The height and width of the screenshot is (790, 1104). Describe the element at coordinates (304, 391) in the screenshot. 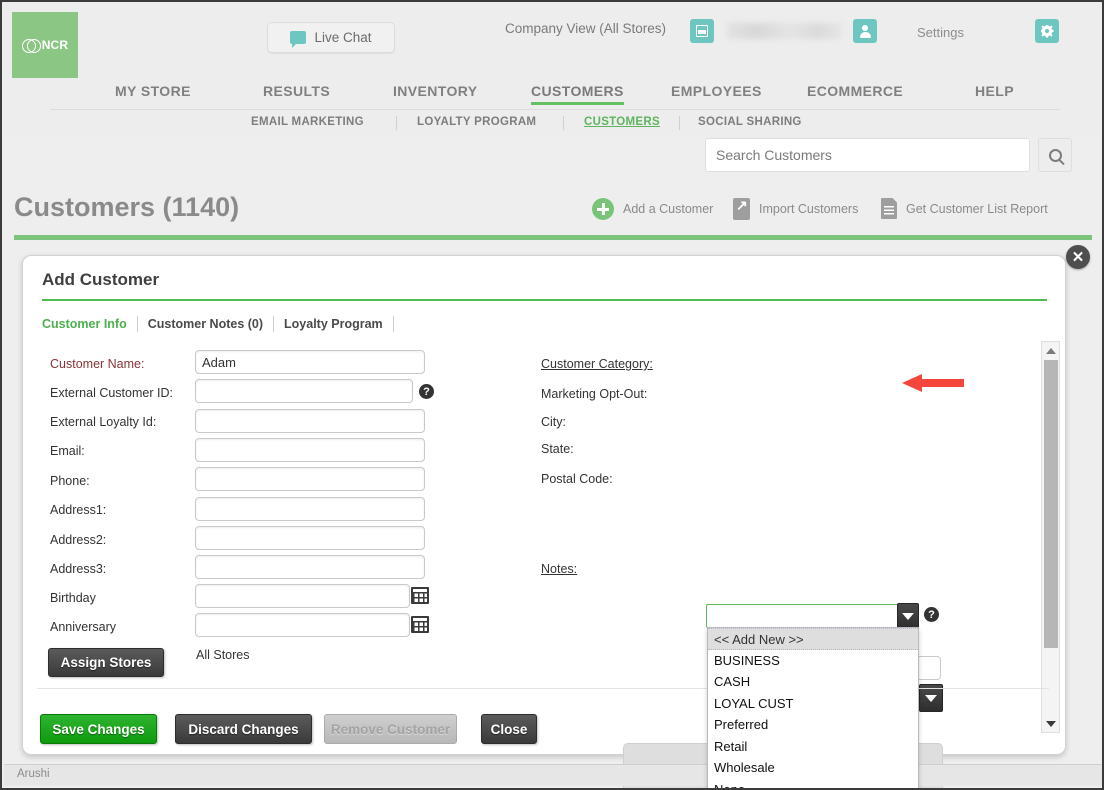

I see `input-external-customer-id` at that location.